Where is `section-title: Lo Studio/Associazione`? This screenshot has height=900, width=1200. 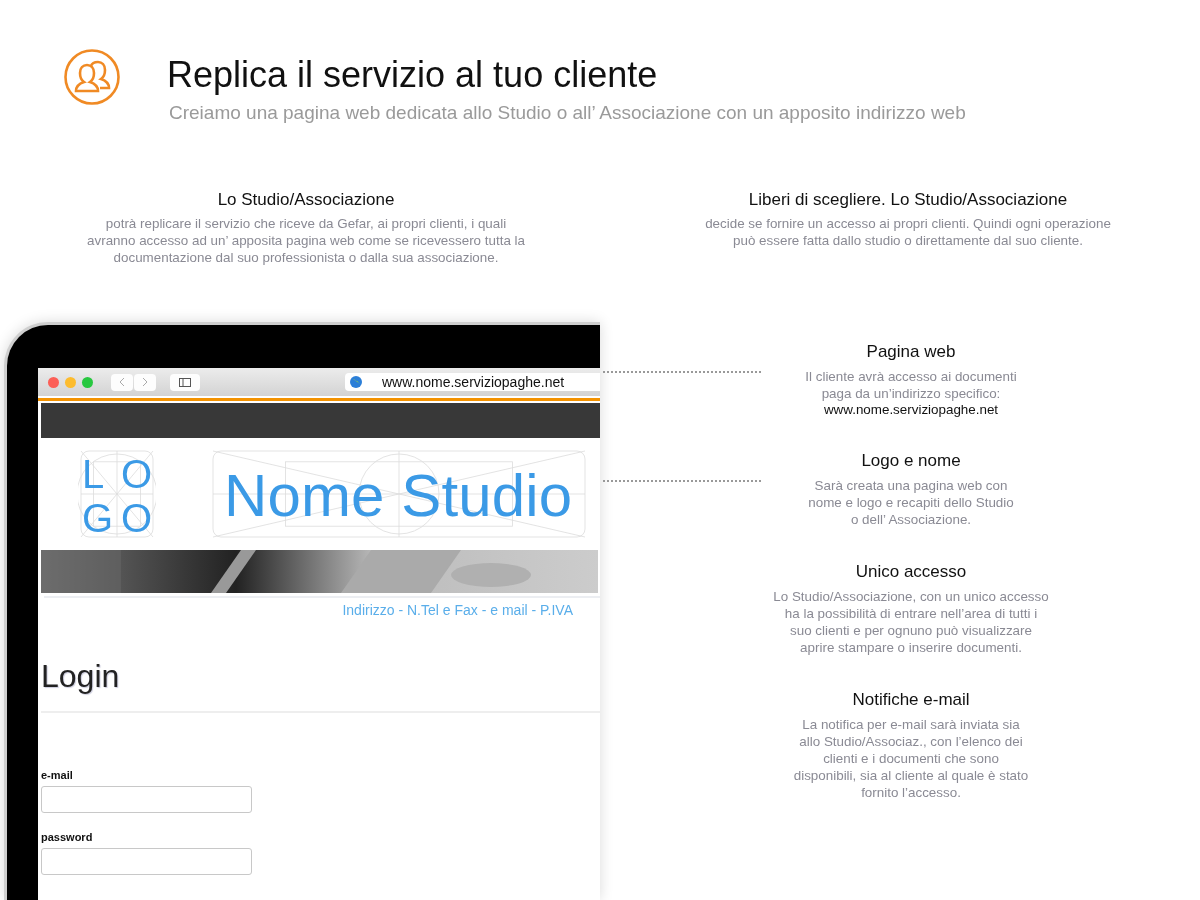 section-title: Lo Studio/Associazione is located at coordinates (306, 200).